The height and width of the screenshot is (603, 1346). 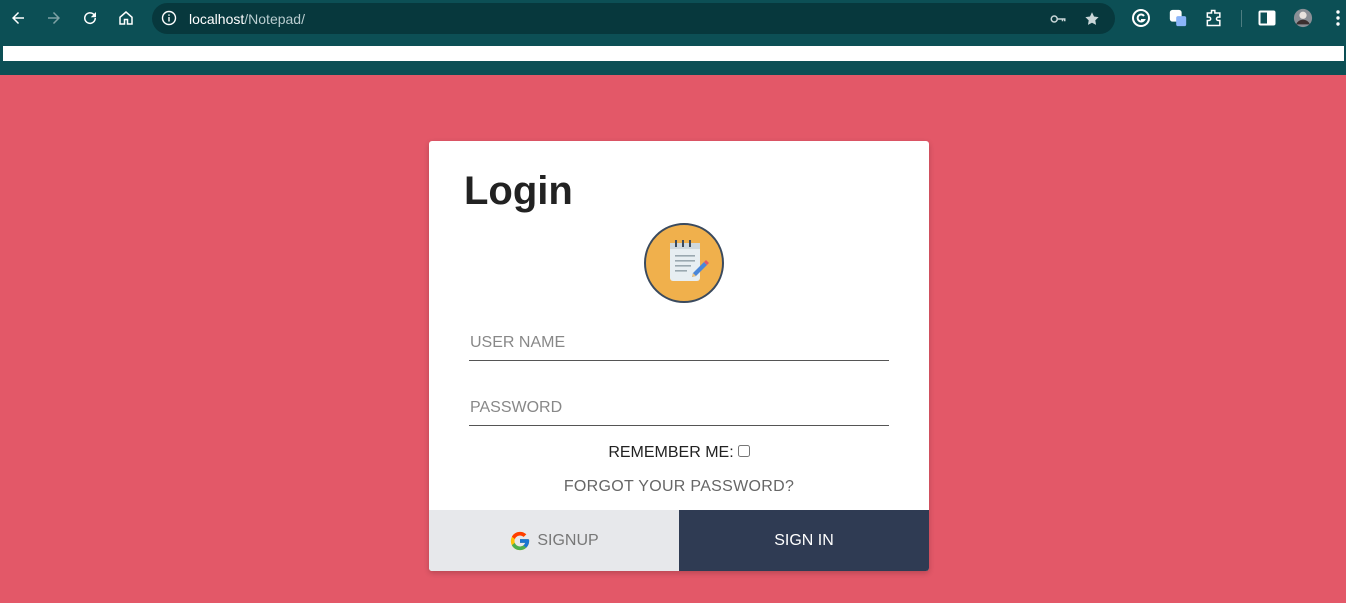 I want to click on extension-app-icon, so click(x=1178, y=18).